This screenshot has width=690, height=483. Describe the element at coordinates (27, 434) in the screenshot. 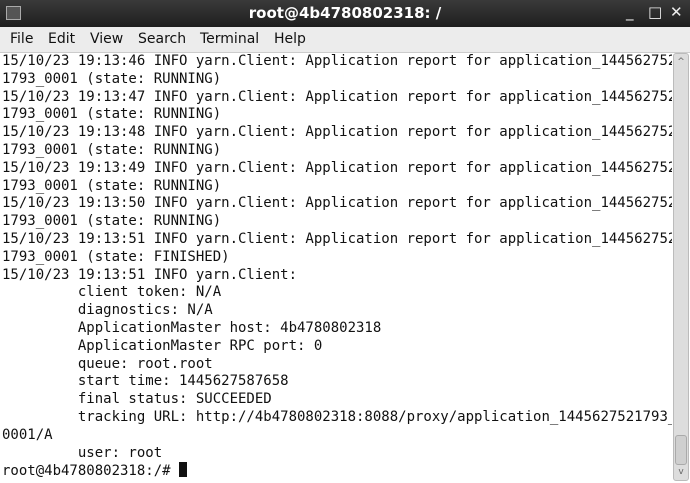

I see `terminal-line: 0001/A` at that location.